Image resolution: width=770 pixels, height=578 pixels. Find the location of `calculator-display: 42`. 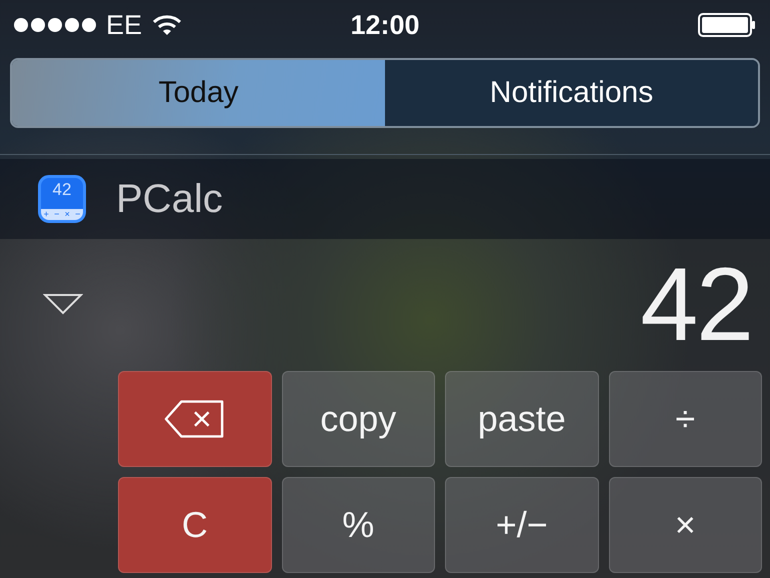

calculator-display: 42 is located at coordinates (696, 305).